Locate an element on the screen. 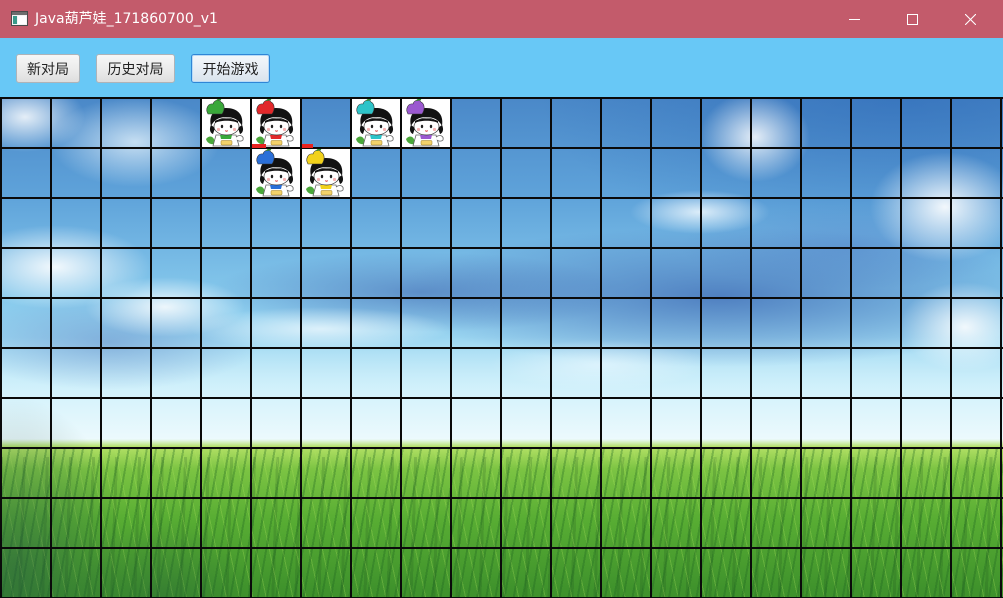  calabash-cyan-icon is located at coordinates (376, 123).